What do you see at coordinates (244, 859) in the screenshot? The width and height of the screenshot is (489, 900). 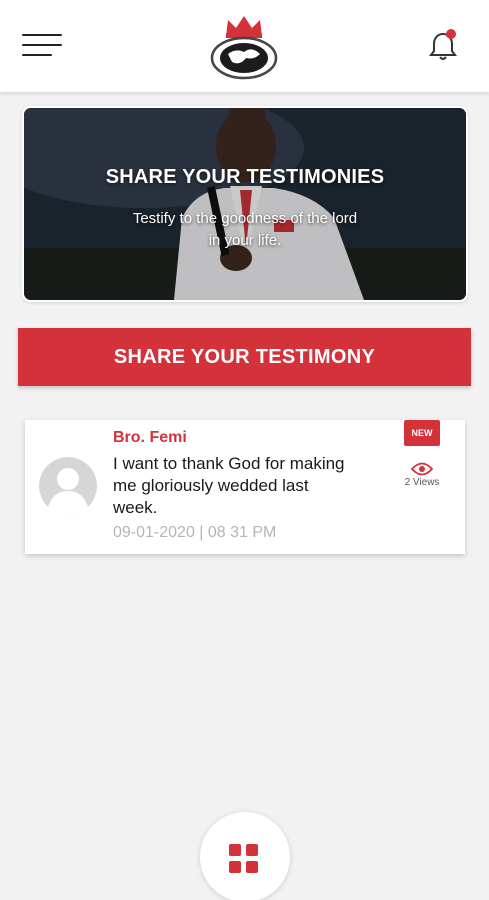 I see `grid-menu-icon` at bounding box center [244, 859].